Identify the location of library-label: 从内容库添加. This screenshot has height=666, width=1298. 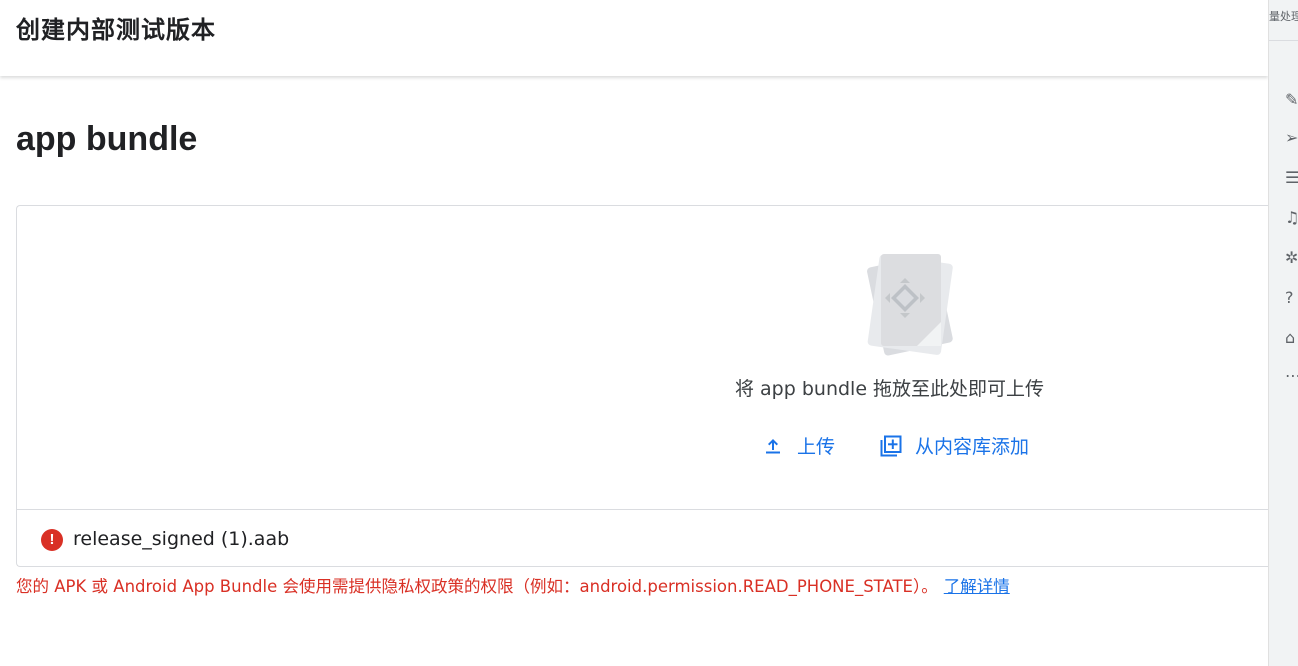
(972, 447).